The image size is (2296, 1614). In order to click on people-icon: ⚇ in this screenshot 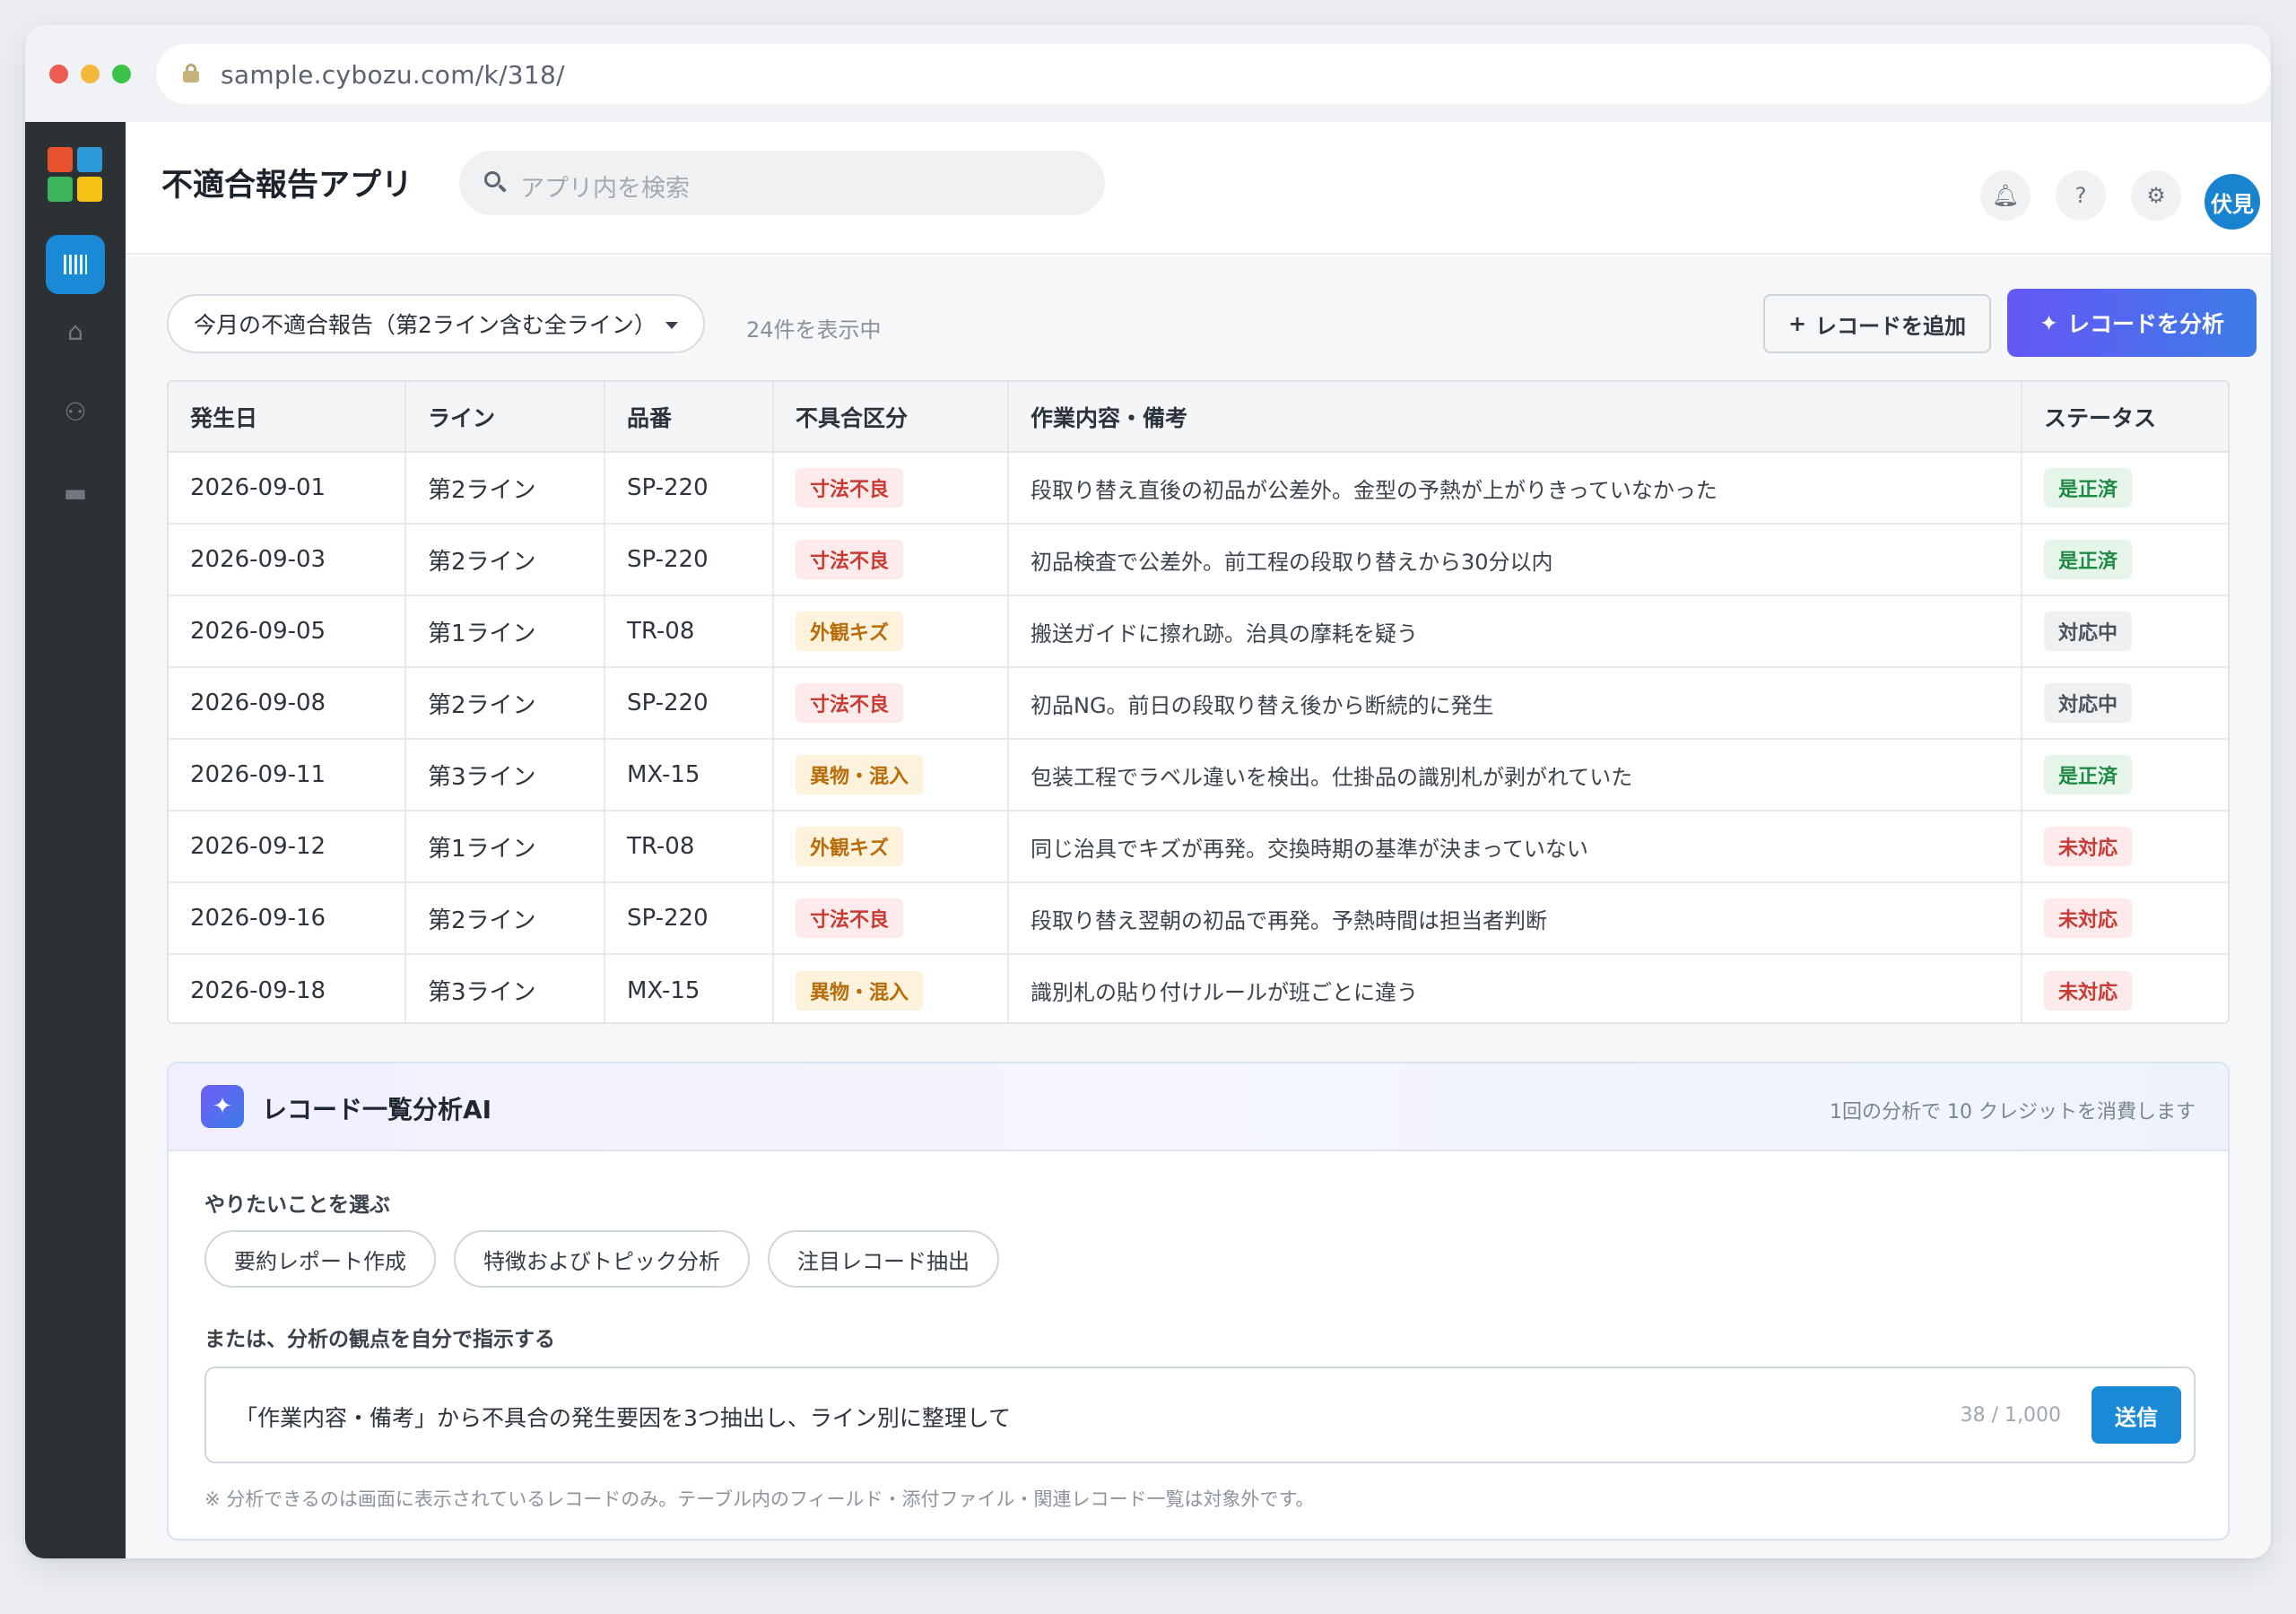, I will do `click(75, 411)`.